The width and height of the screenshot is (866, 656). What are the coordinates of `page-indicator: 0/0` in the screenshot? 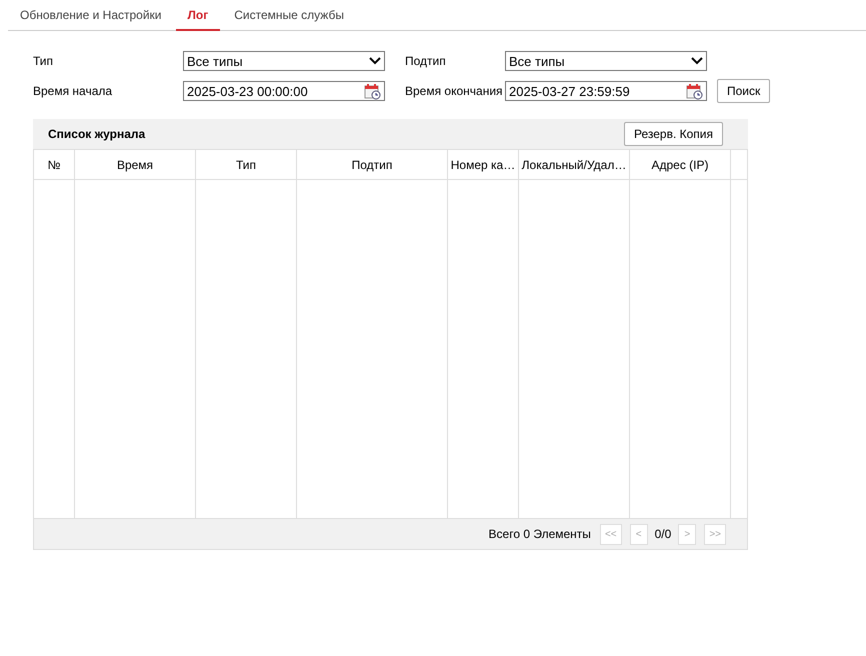 It's located at (663, 534).